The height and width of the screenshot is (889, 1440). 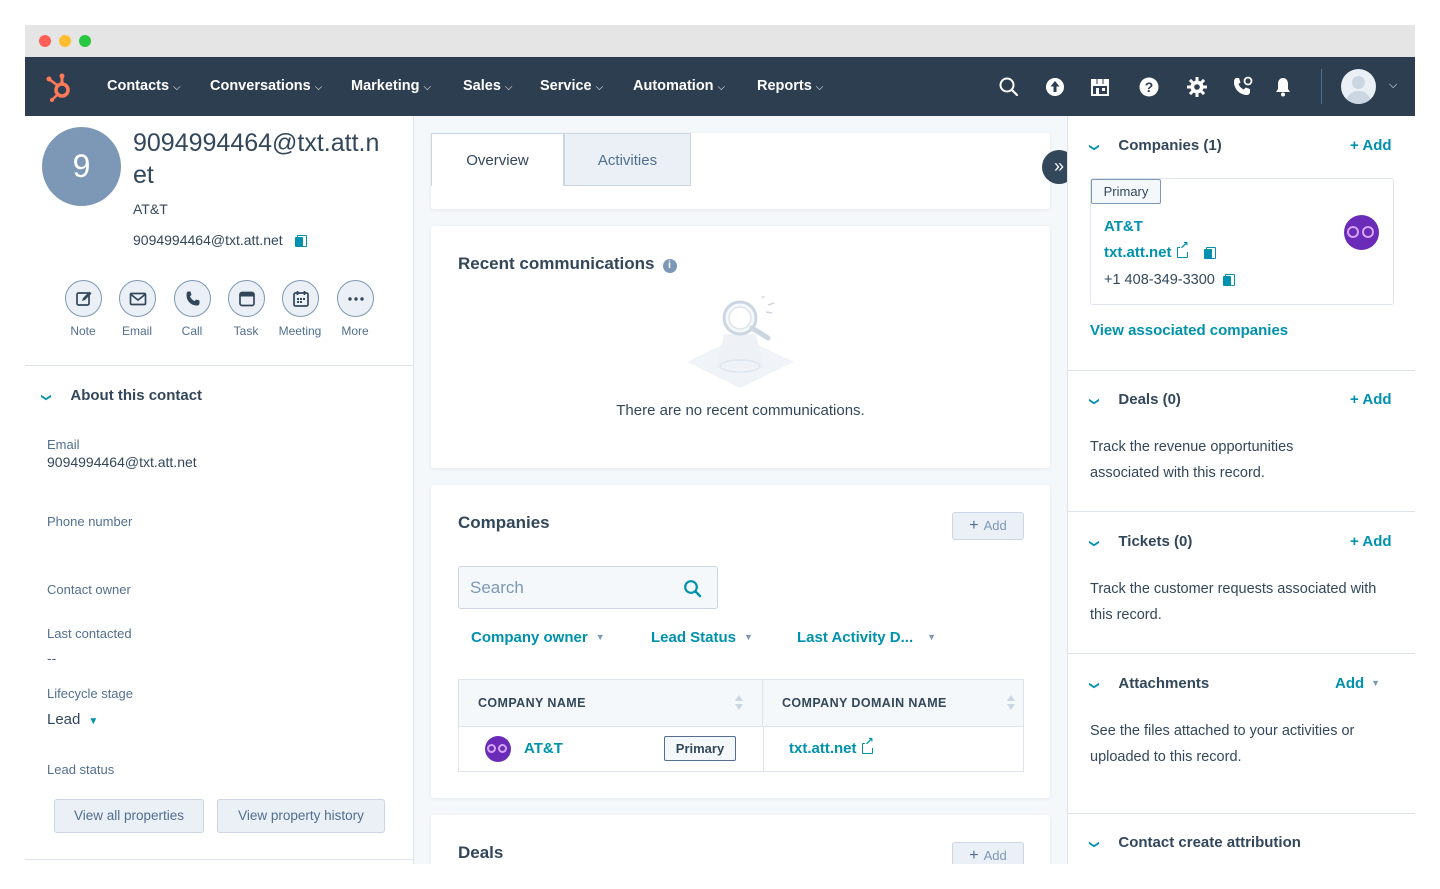 I want to click on more-action-button: More, so click(x=355, y=309).